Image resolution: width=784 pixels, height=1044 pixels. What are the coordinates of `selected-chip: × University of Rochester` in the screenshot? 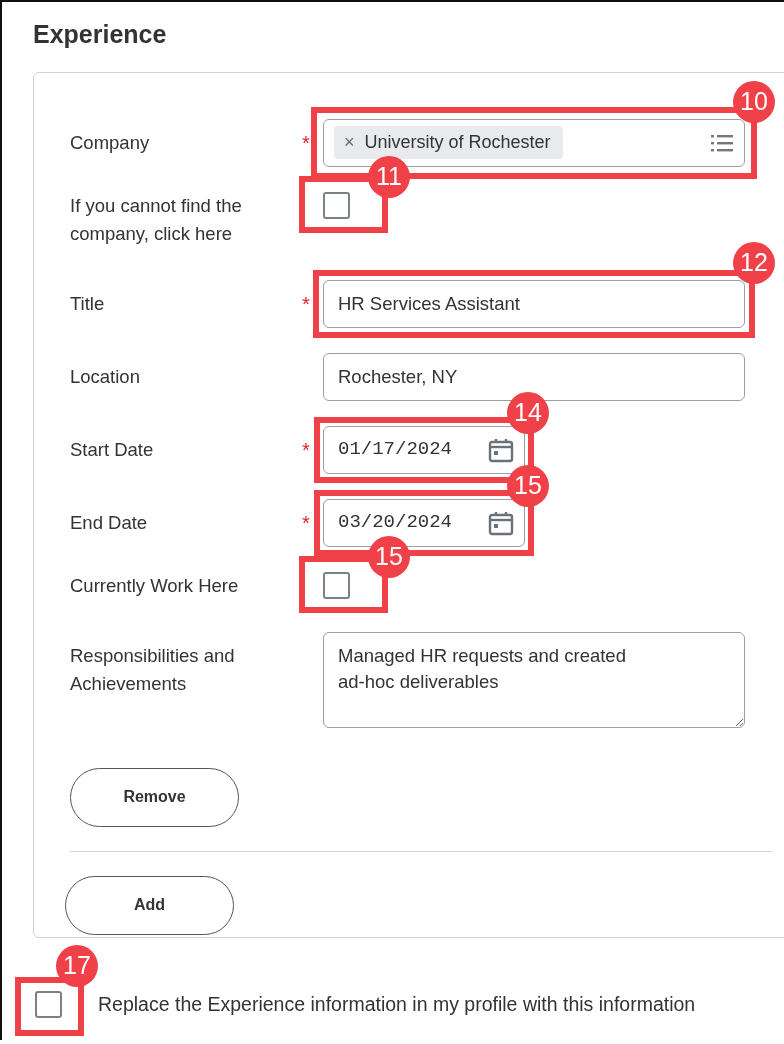 It's located at (448, 142).